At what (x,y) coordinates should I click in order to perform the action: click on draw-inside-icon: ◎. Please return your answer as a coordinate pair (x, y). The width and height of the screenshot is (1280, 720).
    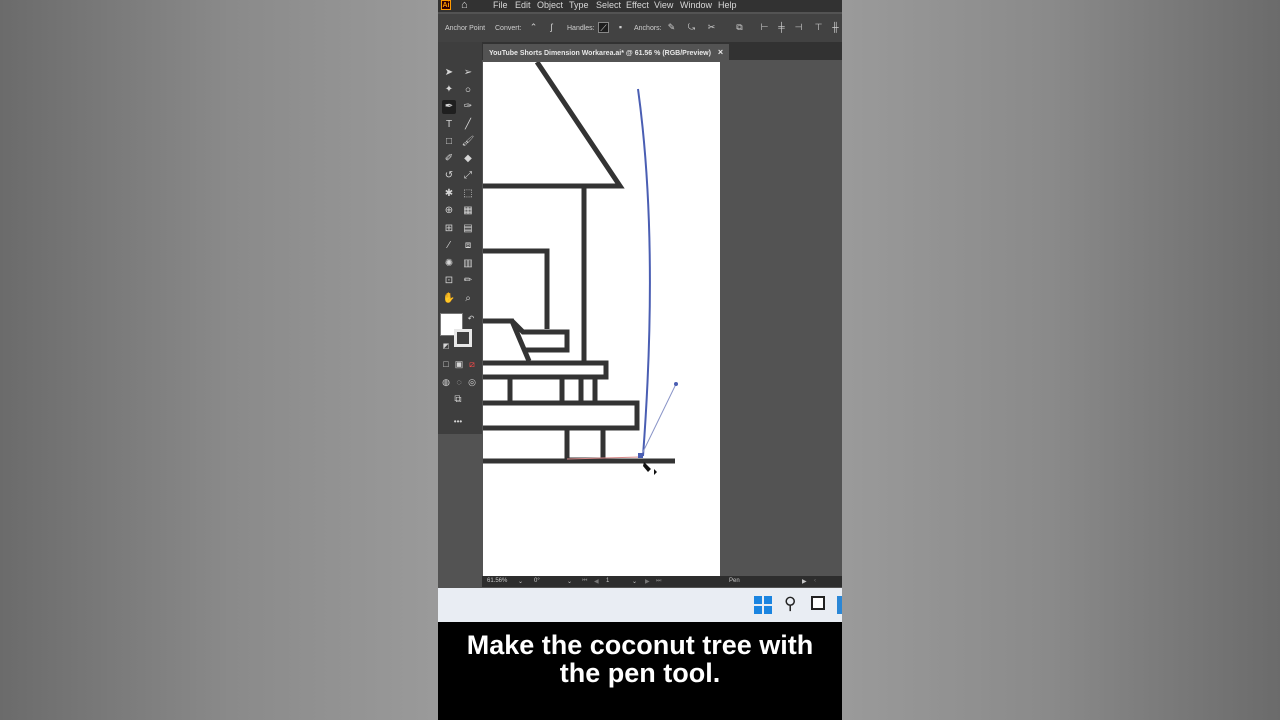
    Looking at the image, I should click on (472, 382).